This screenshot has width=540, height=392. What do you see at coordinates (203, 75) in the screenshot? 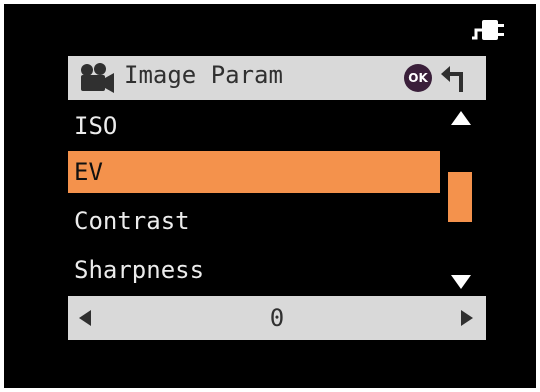
I see `menu-title: Image Param` at bounding box center [203, 75].